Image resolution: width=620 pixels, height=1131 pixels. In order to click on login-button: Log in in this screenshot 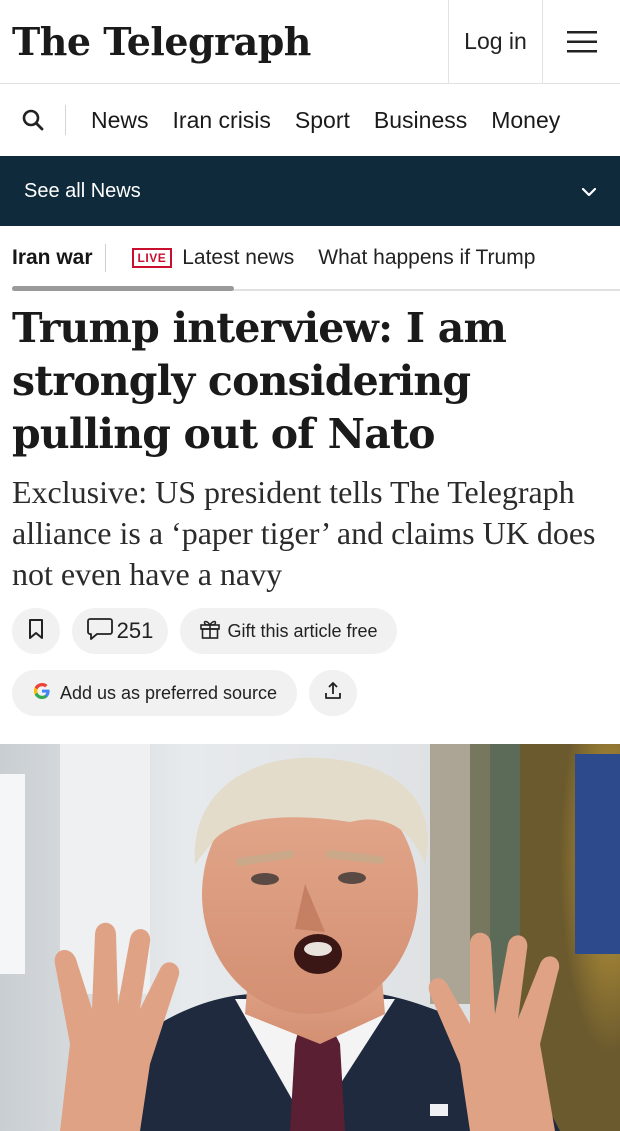, I will do `click(495, 41)`.